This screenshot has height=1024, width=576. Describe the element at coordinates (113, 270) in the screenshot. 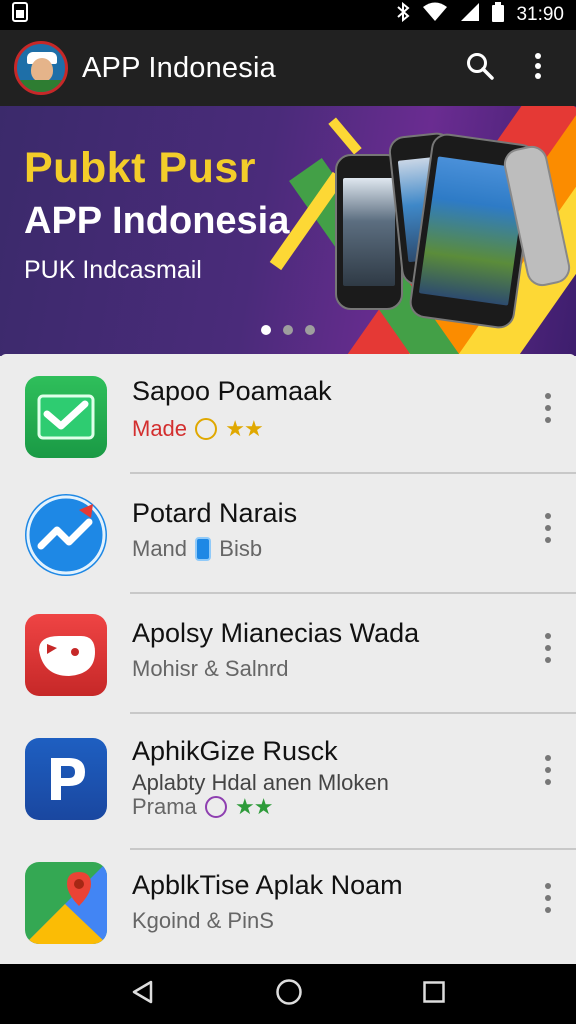

I see `banner-tagline: PUK Indcasmail` at that location.